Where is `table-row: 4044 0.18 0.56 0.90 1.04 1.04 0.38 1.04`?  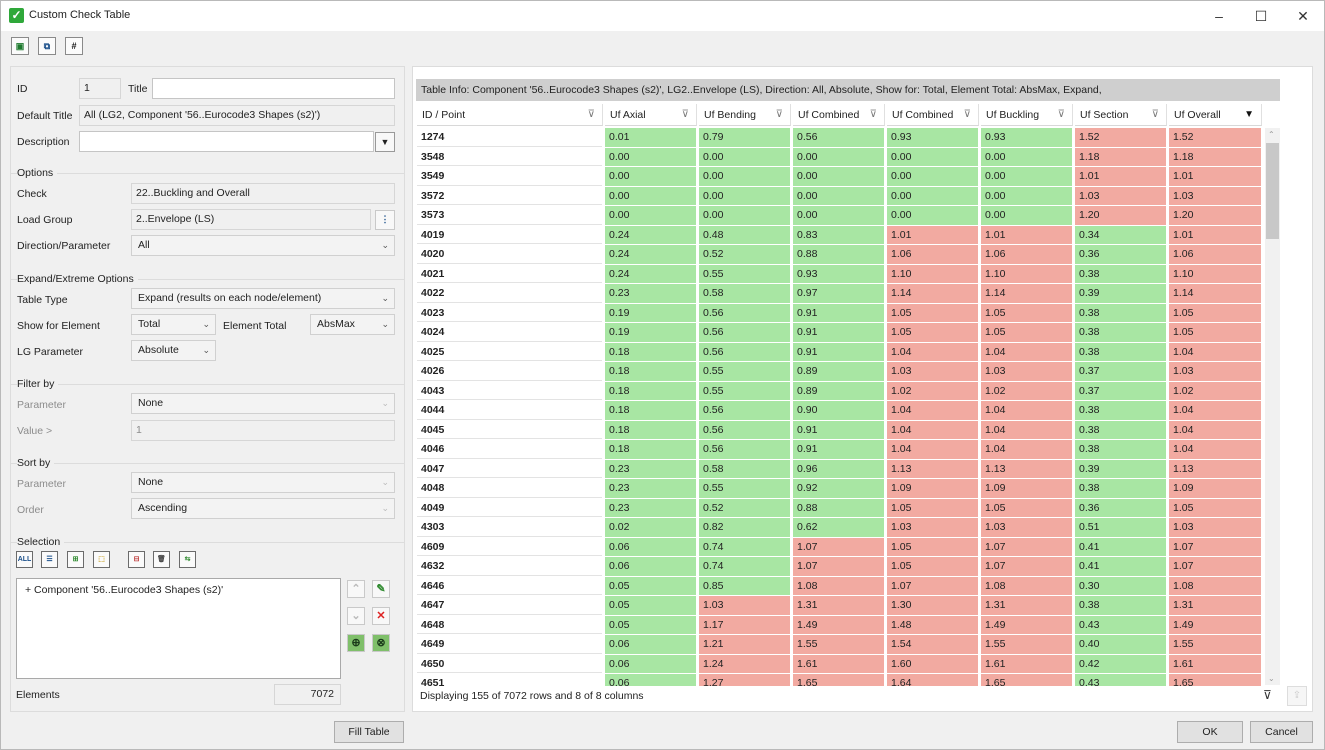
table-row: 4044 0.18 0.56 0.90 1.04 1.04 0.38 1.04 is located at coordinates (840, 411).